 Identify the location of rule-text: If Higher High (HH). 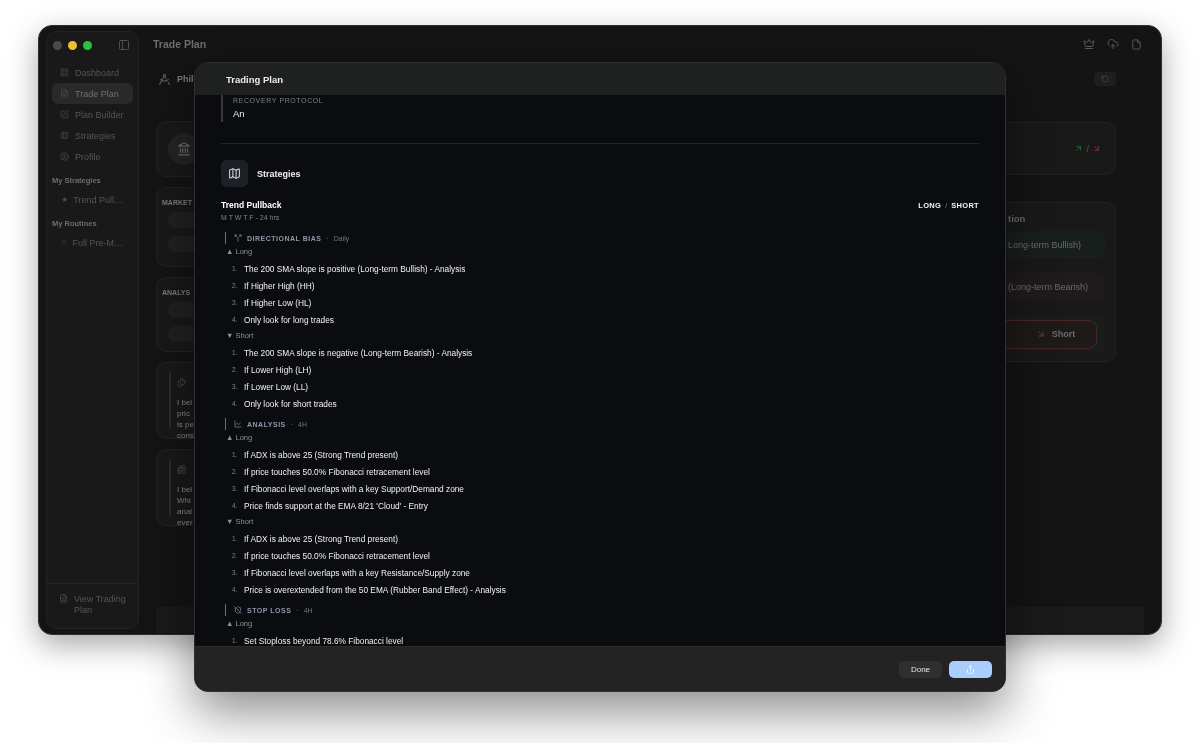
(279, 285).